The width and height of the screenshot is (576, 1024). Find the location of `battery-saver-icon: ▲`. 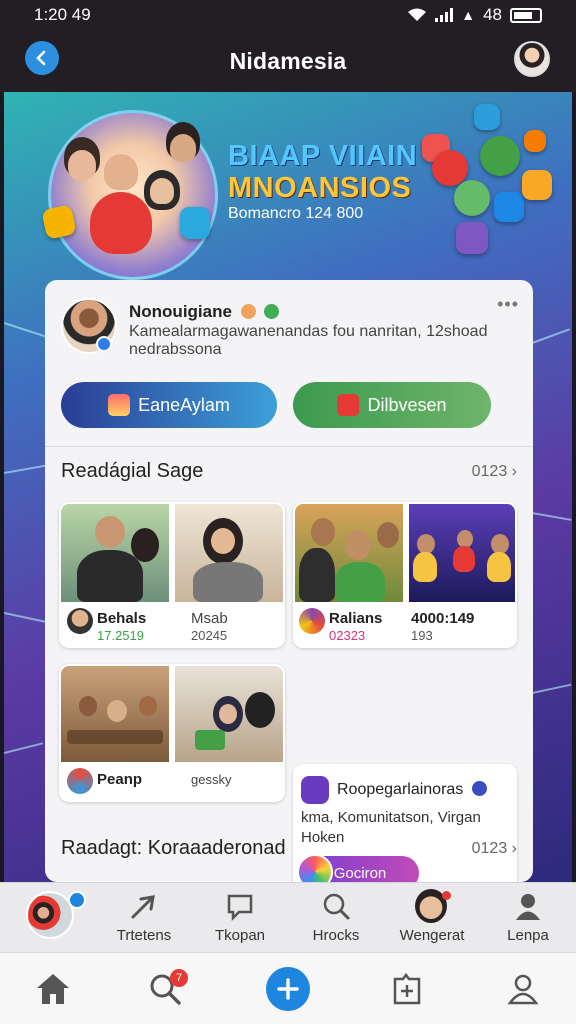

battery-saver-icon: ▲ is located at coordinates (468, 15).